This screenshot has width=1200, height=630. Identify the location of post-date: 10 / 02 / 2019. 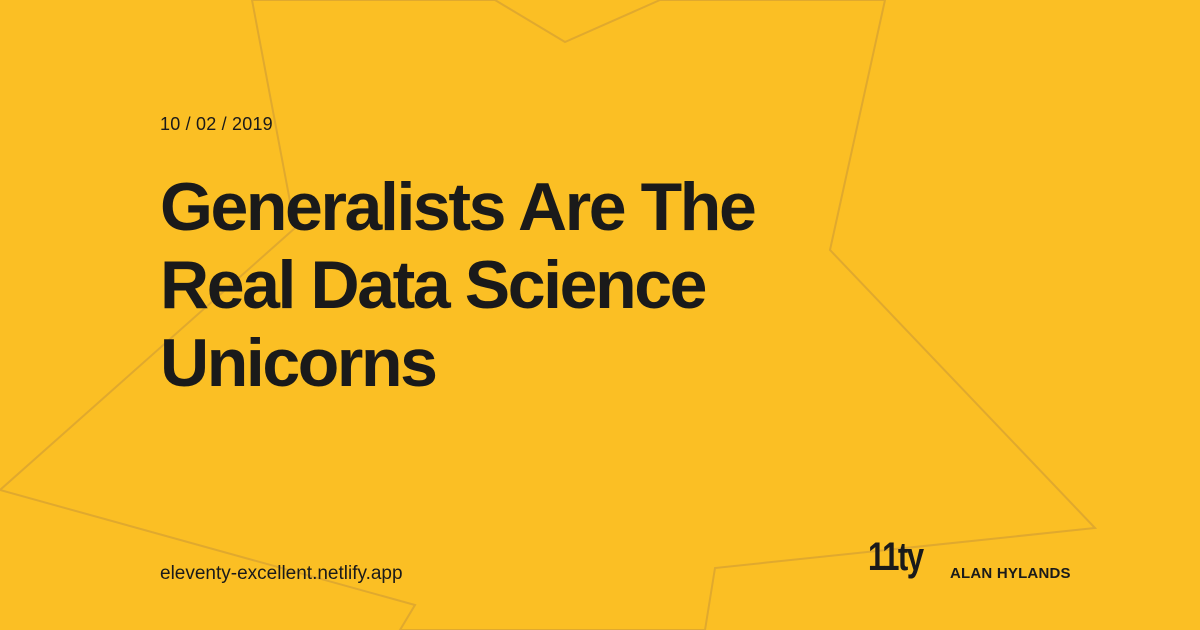
(216, 124).